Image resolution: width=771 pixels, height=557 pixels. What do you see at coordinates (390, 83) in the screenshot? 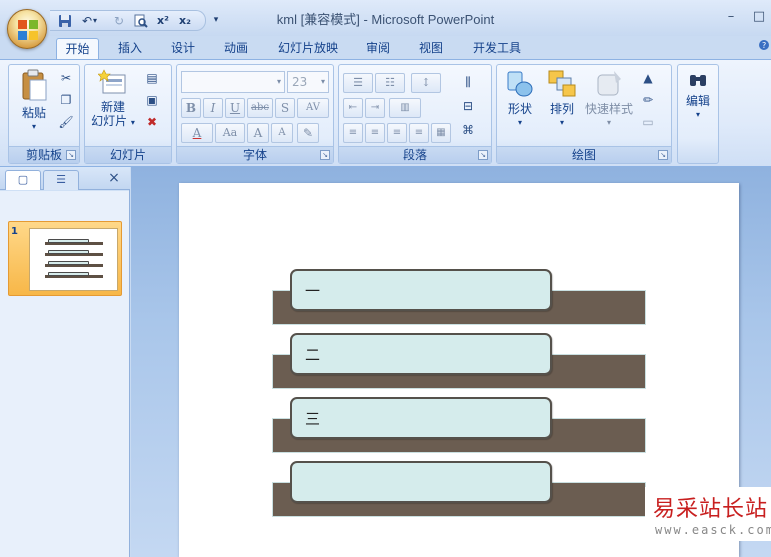
I see `numbering-icon: ☷` at bounding box center [390, 83].